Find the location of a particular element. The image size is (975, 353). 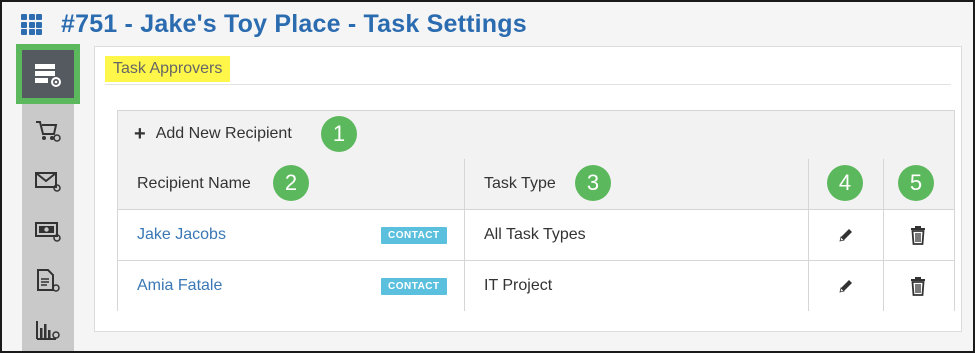

plus-icon: + is located at coordinates (140, 134).